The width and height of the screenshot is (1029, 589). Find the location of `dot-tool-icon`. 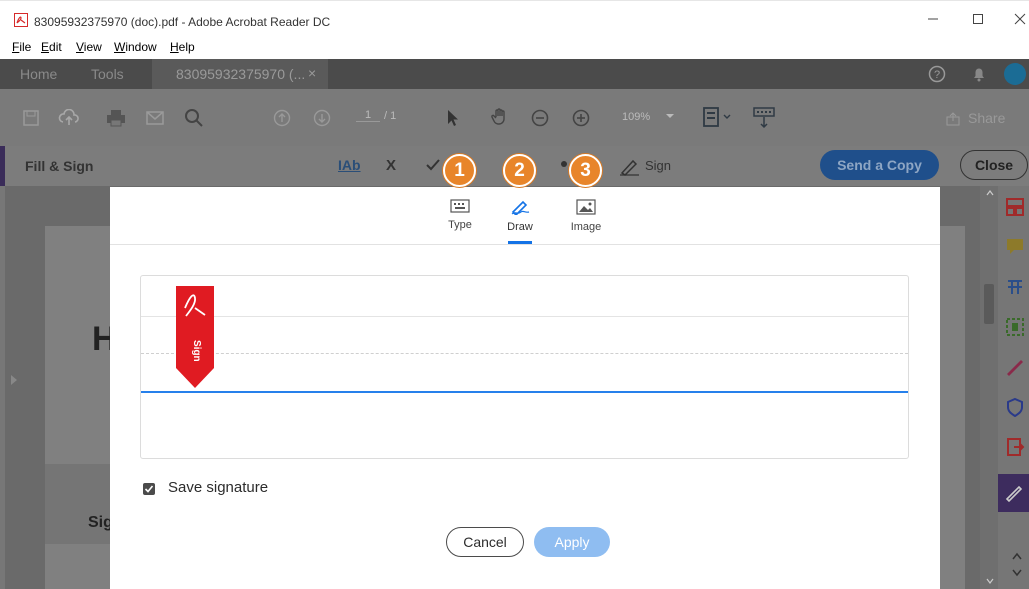

dot-tool-icon is located at coordinates (564, 164).